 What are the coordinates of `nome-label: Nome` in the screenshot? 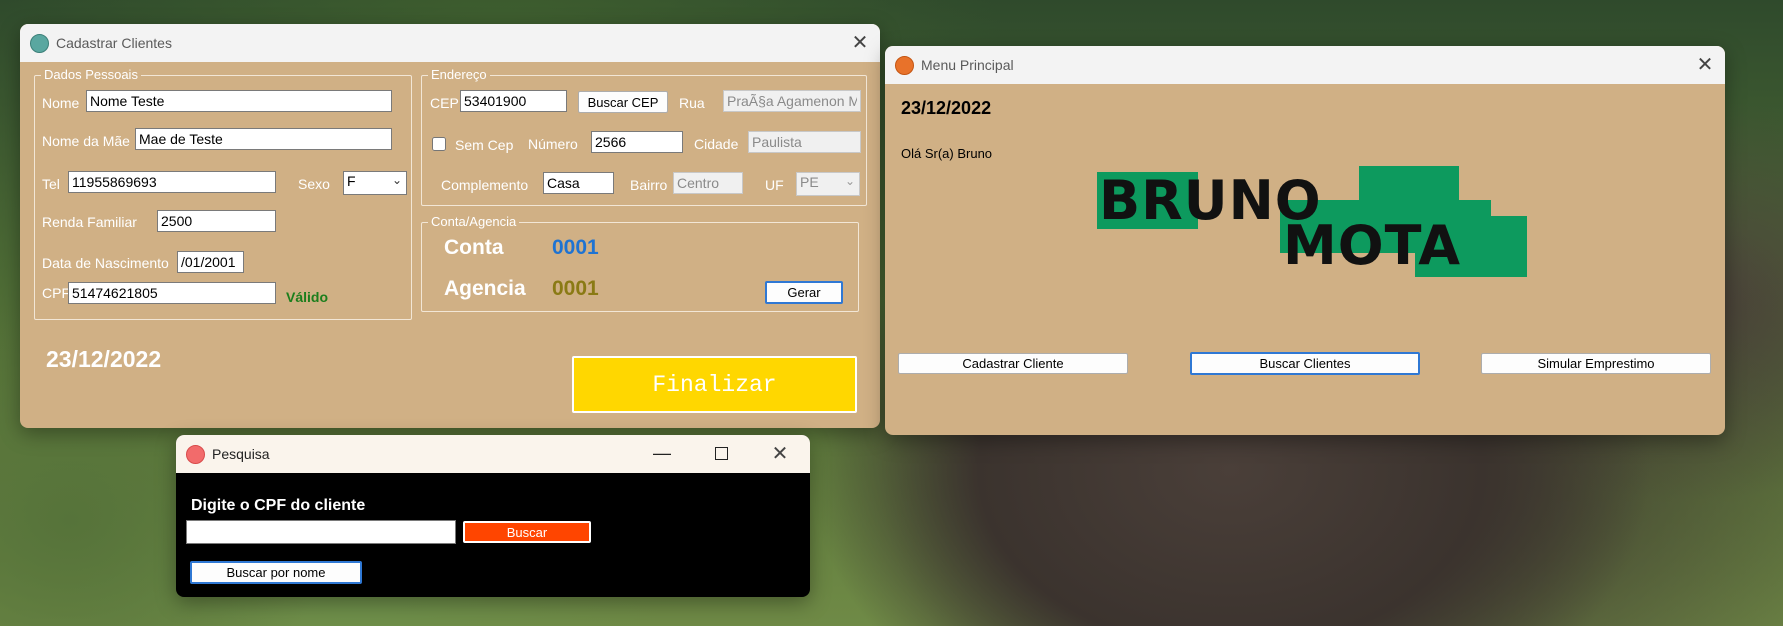 It's located at (61, 103).